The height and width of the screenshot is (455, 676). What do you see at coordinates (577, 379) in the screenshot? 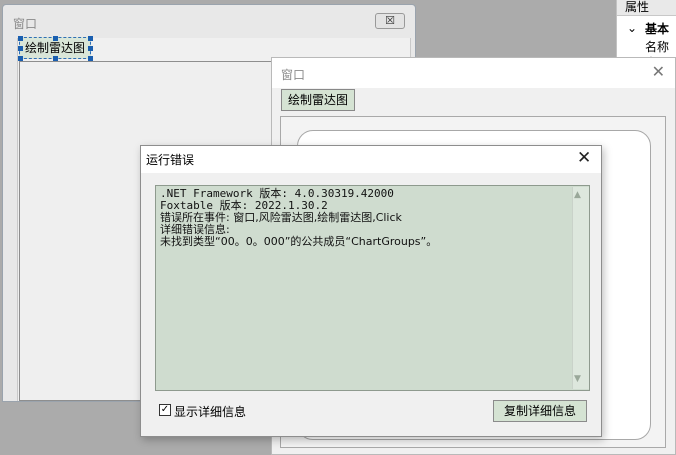
I see `scroll-down-icon: ▼` at bounding box center [577, 379].